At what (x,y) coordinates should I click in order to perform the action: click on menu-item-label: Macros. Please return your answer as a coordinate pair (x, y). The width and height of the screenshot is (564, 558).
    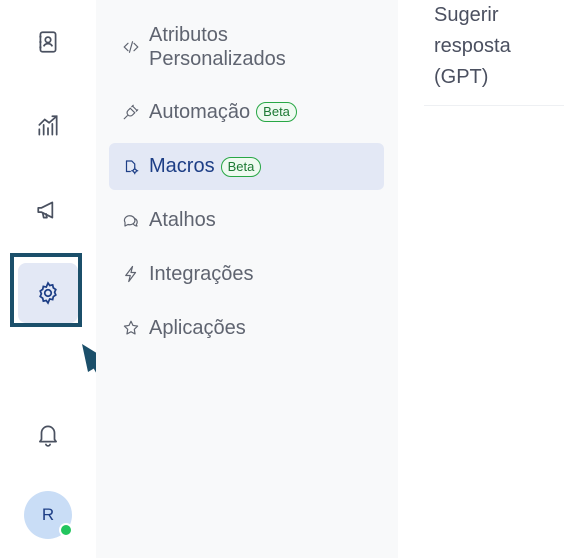
    Looking at the image, I should click on (182, 166).